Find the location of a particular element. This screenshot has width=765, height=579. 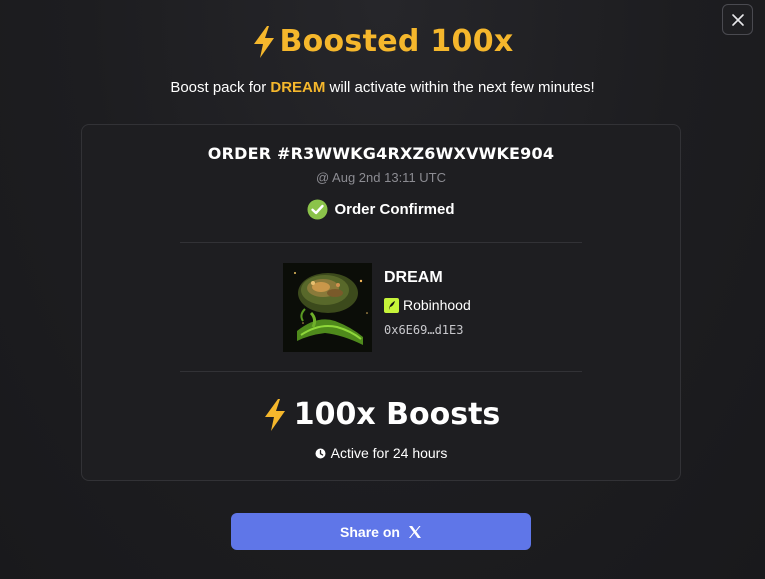

boost-duration: Active for 24 hours is located at coordinates (381, 453).